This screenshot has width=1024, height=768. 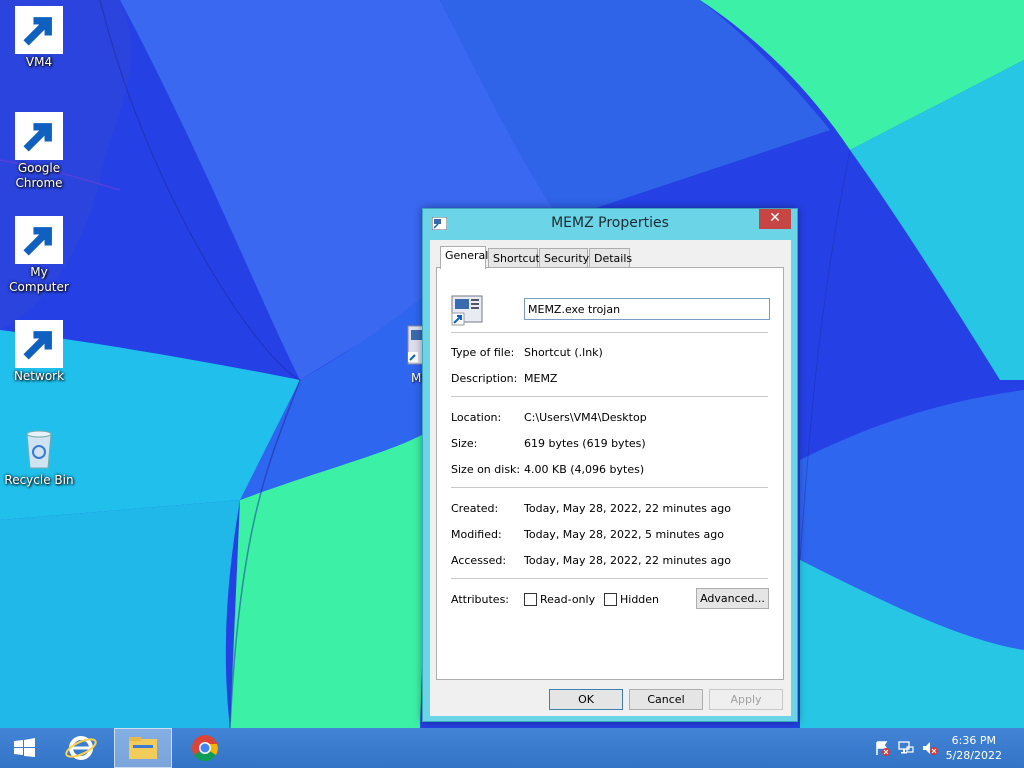 I want to click on apply-button: Apply, so click(x=746, y=699).